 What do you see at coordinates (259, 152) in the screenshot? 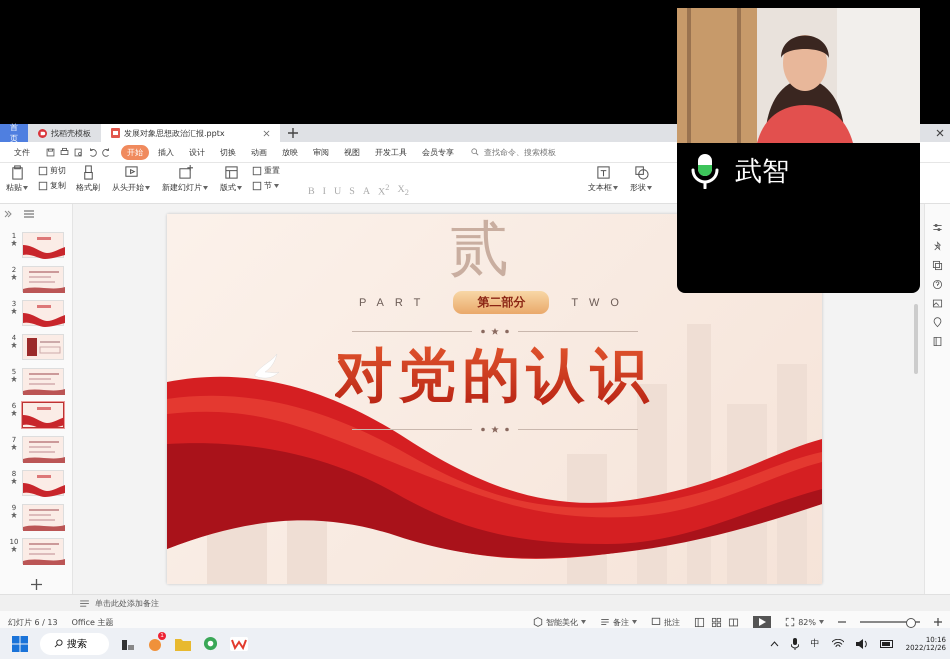
I see `menu-tab: 动画` at bounding box center [259, 152].